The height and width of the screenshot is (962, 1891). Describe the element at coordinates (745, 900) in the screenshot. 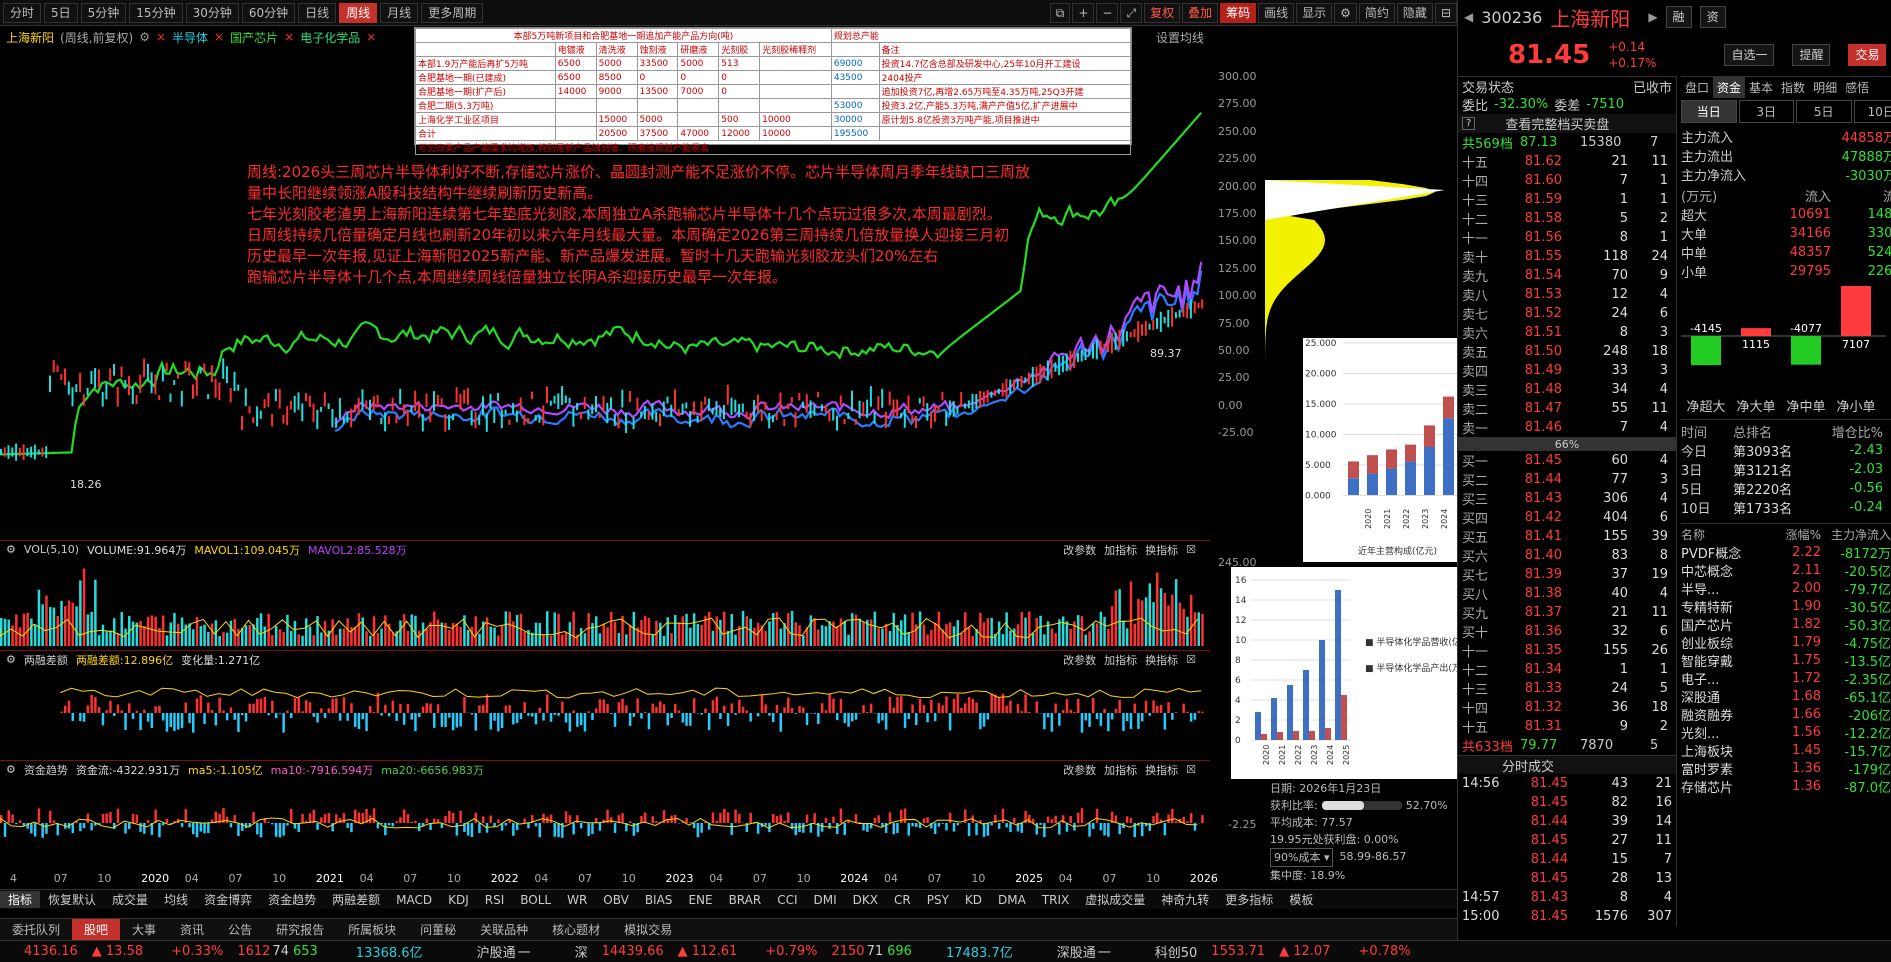

I see `indicator-tab: BRAR` at that location.